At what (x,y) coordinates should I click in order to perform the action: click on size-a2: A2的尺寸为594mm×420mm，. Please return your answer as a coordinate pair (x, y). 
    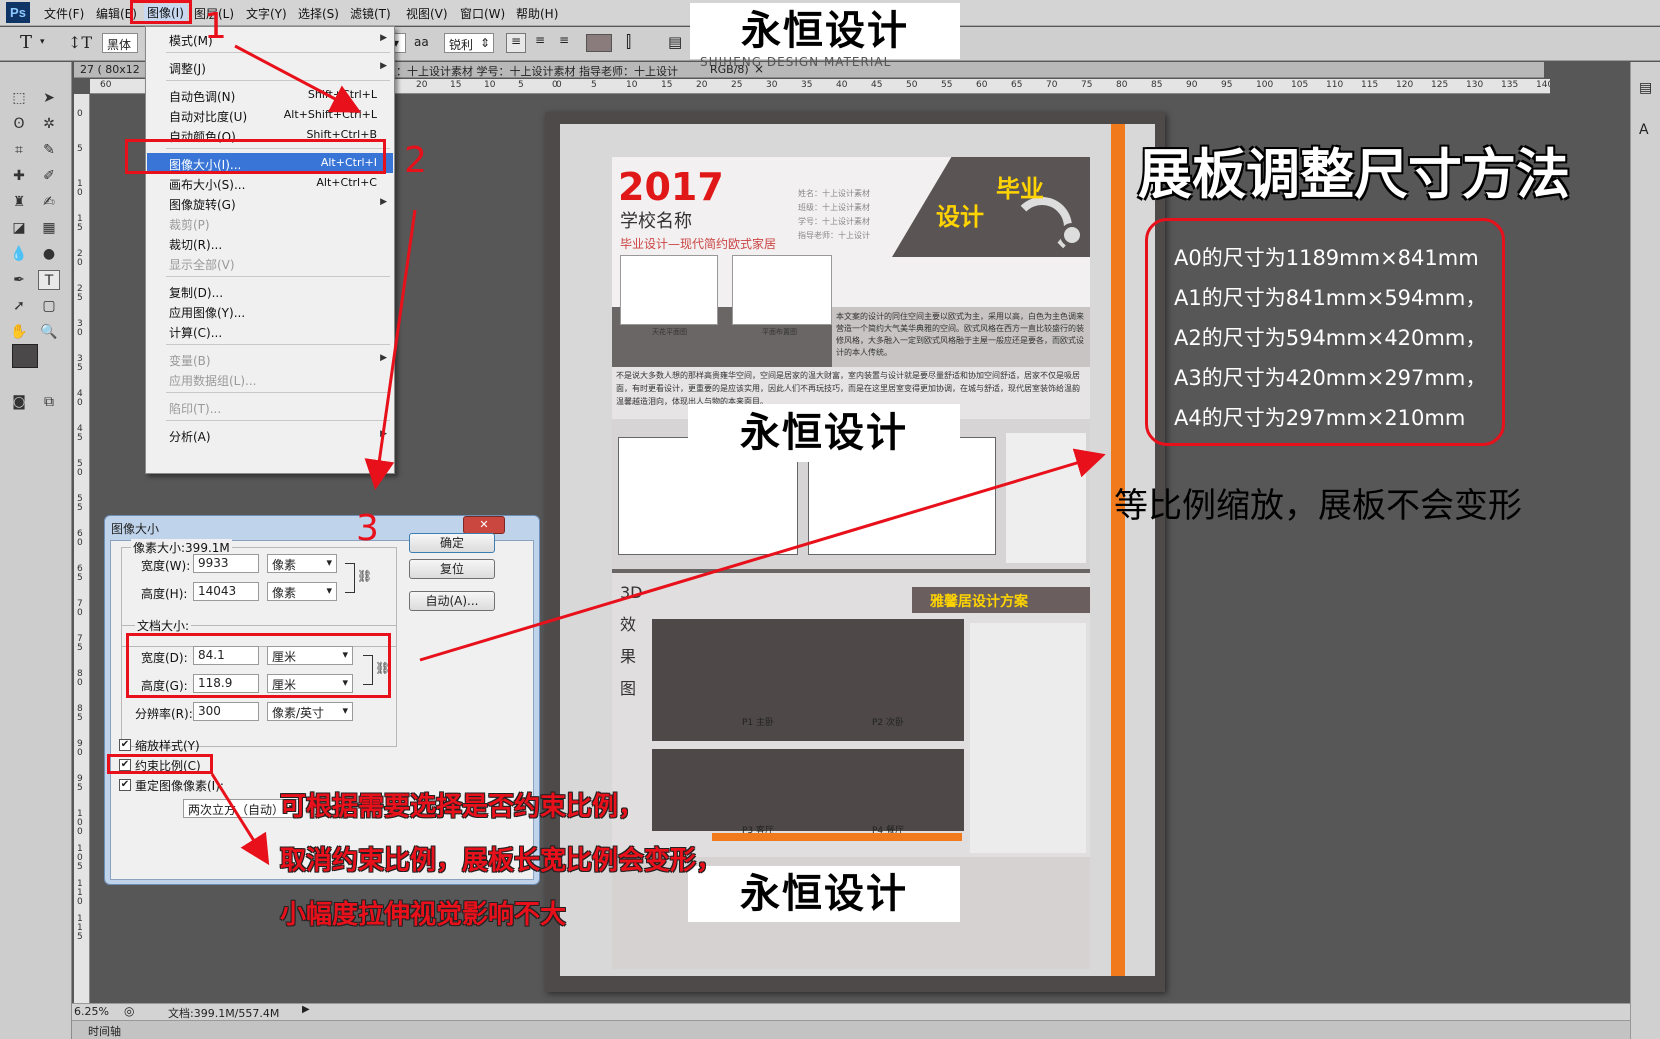
    Looking at the image, I should click on (1330, 338).